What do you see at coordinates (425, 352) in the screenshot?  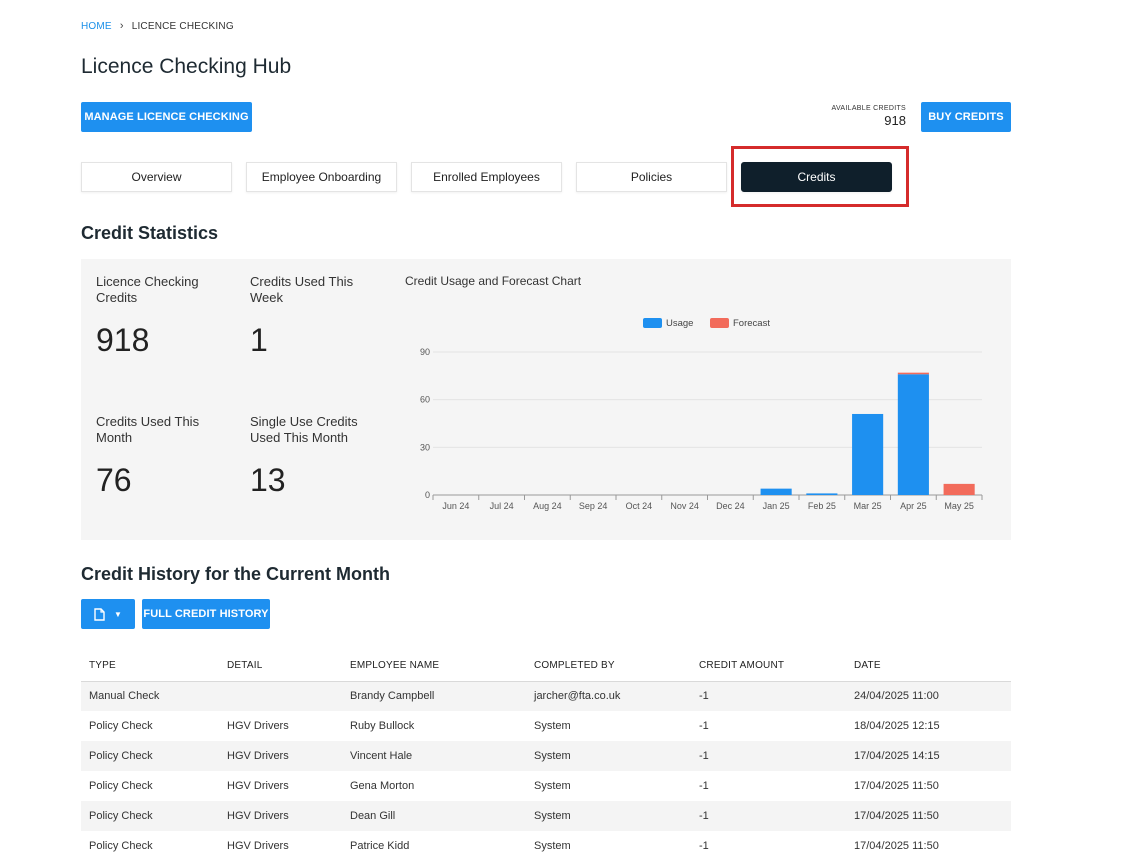 I see `y-tick-label: 90` at bounding box center [425, 352].